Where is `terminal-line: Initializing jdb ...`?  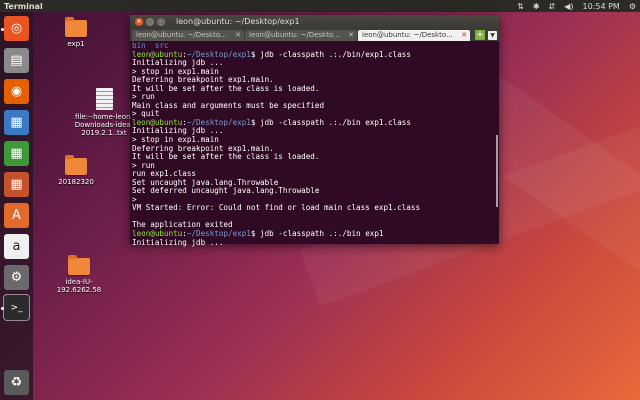 terminal-line: Initializing jdb ... is located at coordinates (178, 242).